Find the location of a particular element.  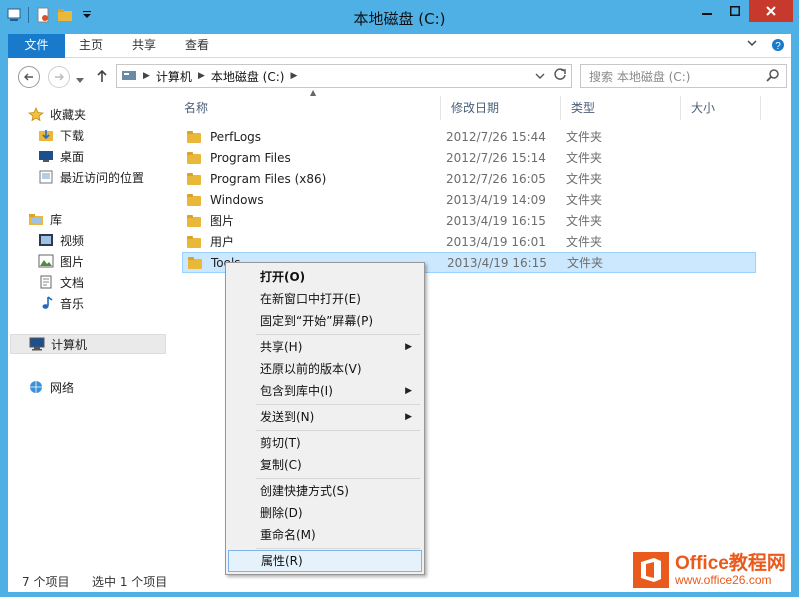

nav-pictures: 图片 is located at coordinates (61, 261).